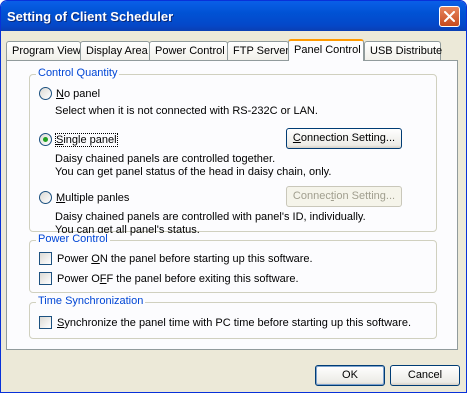 The image size is (467, 393). Describe the element at coordinates (78, 73) in the screenshot. I see `control-quantity-legend: Control Quantity` at that location.